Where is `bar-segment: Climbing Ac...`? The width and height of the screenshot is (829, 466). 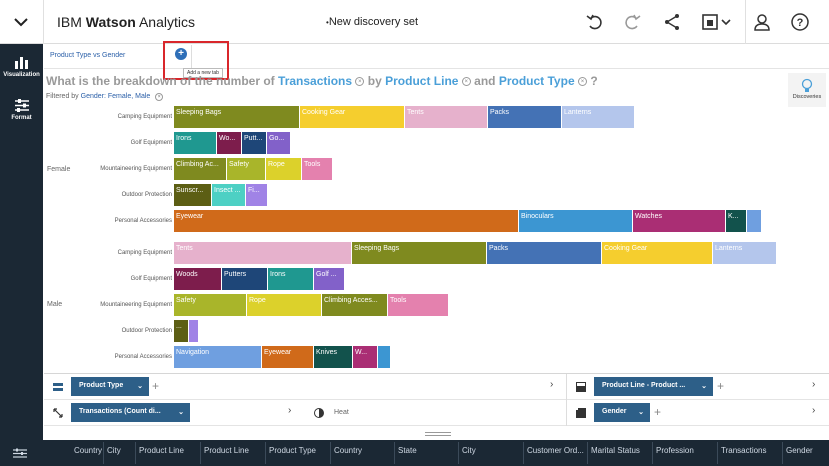 bar-segment: Climbing Ac... is located at coordinates (200, 169).